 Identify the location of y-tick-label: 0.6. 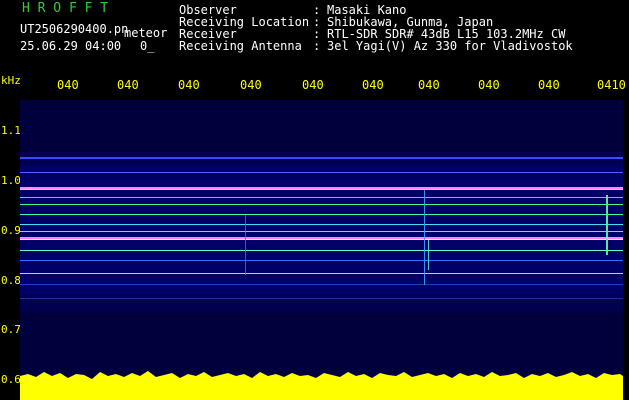
(11, 379).